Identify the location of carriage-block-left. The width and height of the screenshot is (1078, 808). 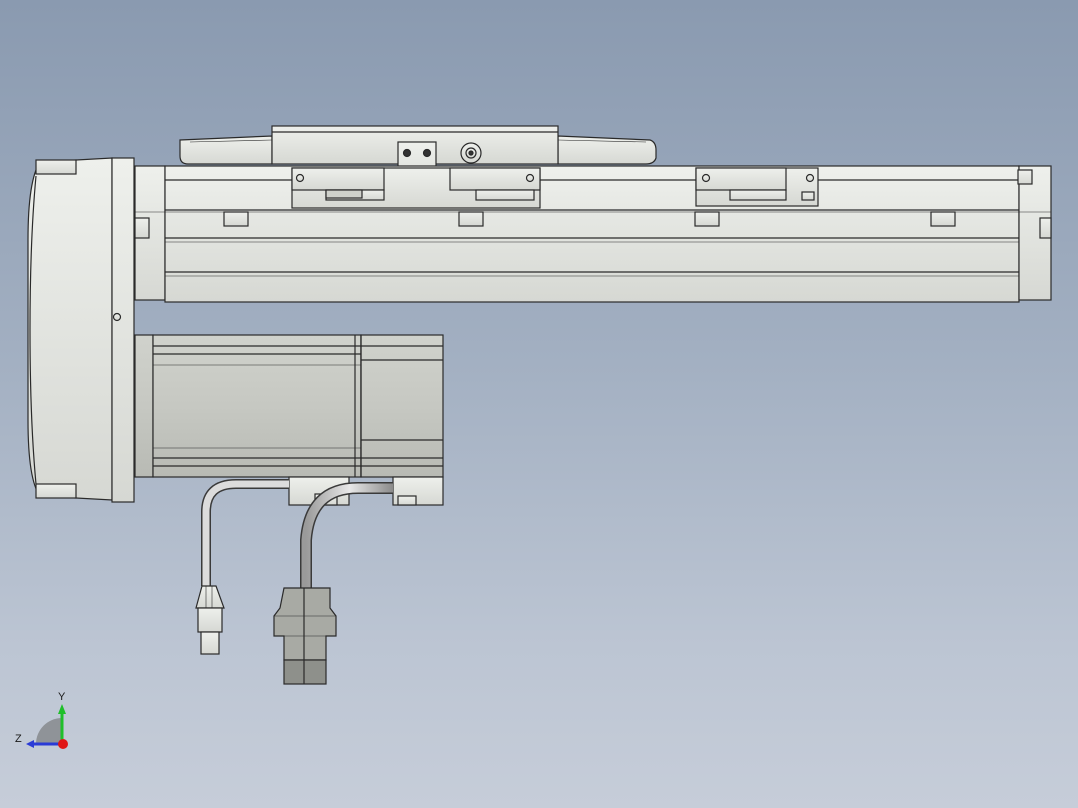
(416, 188).